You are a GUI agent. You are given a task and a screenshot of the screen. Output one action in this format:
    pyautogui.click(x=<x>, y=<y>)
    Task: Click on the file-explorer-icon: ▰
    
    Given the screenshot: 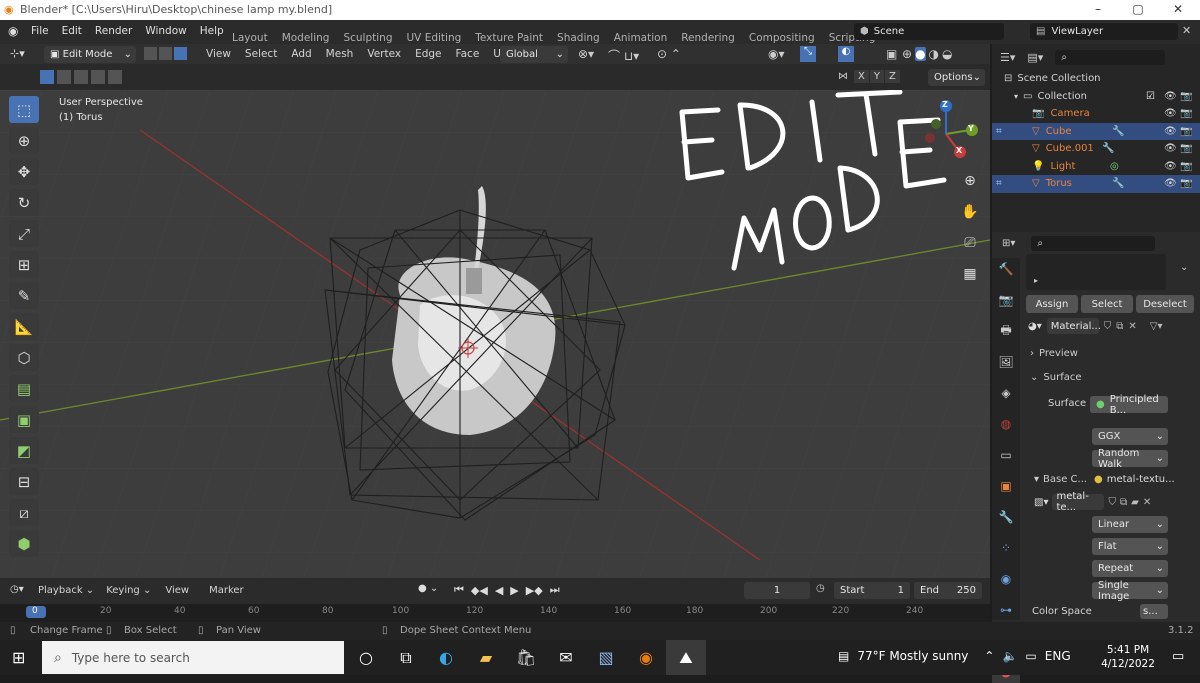 What is the action you would take?
    pyautogui.click(x=486, y=657)
    